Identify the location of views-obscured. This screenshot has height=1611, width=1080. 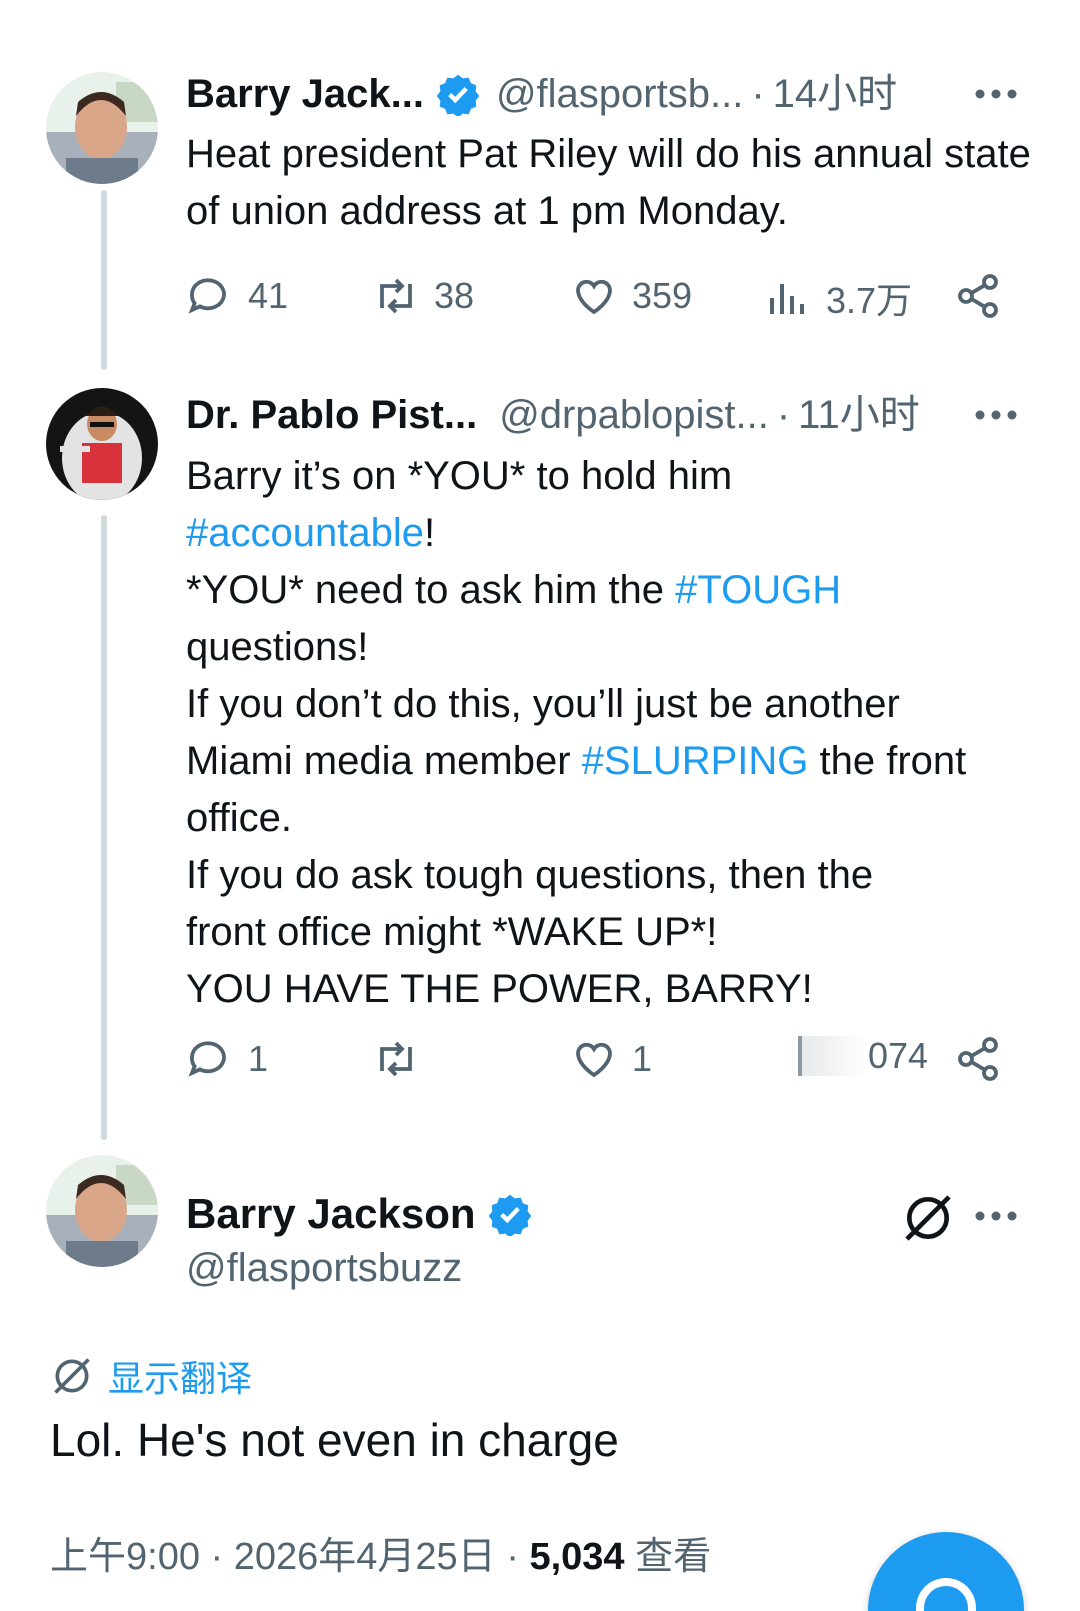
(833, 1056).